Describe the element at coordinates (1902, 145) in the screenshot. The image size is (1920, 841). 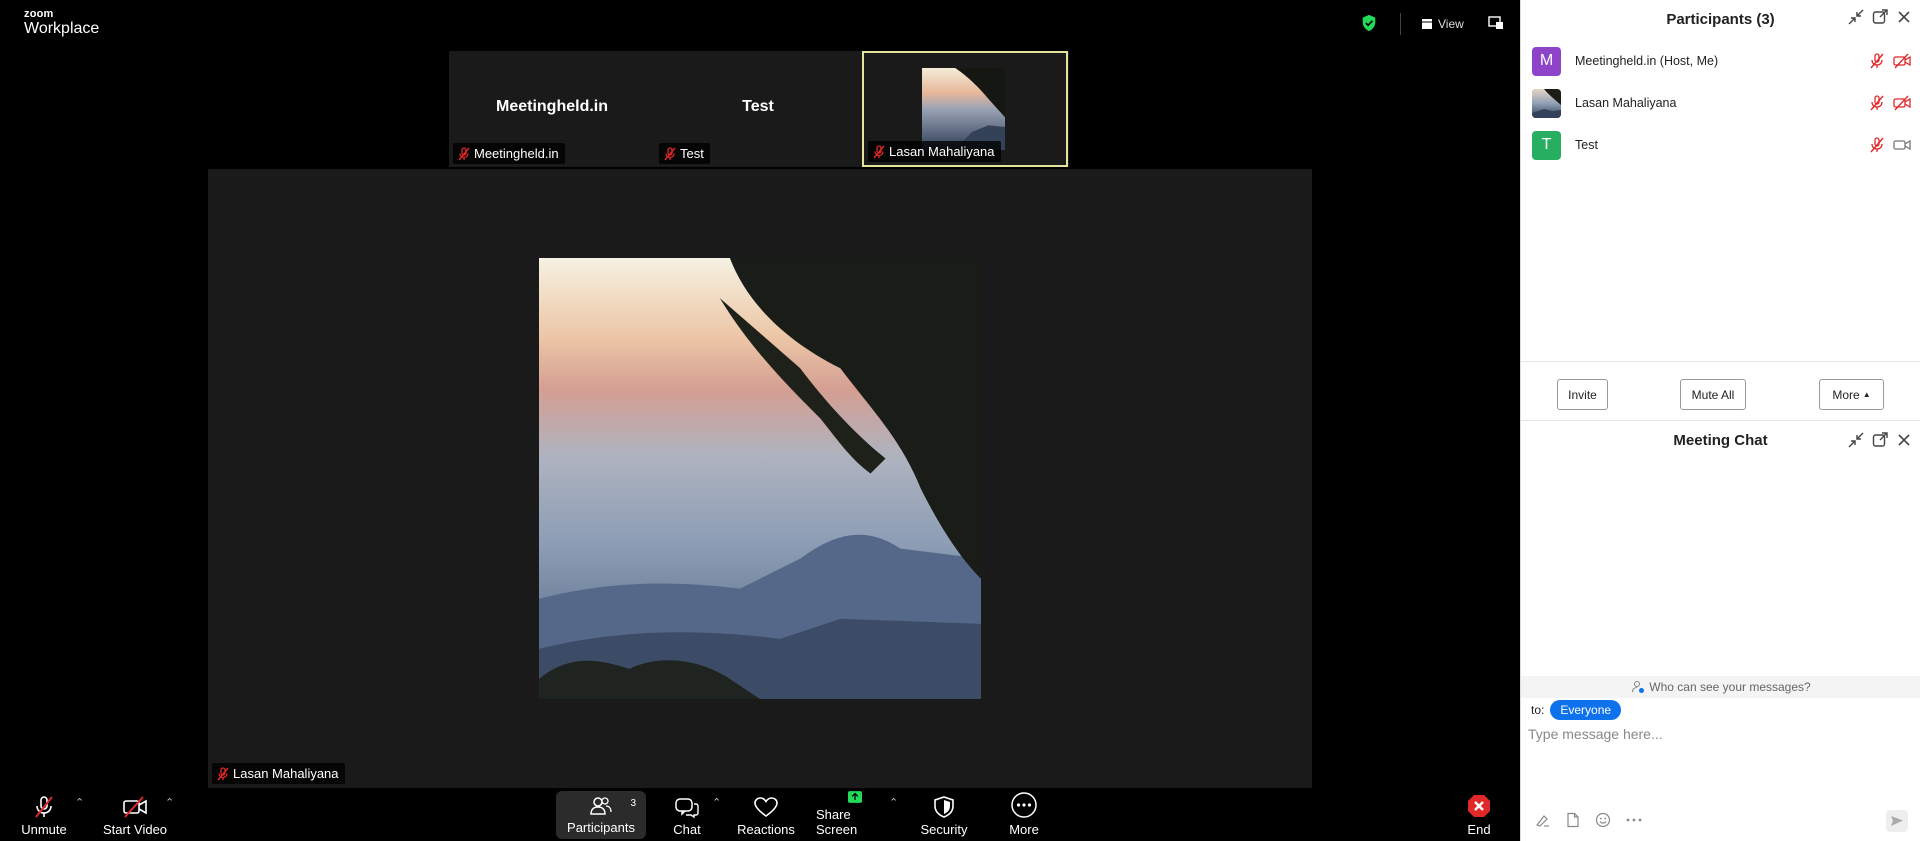
I see `video-on-icon` at that location.